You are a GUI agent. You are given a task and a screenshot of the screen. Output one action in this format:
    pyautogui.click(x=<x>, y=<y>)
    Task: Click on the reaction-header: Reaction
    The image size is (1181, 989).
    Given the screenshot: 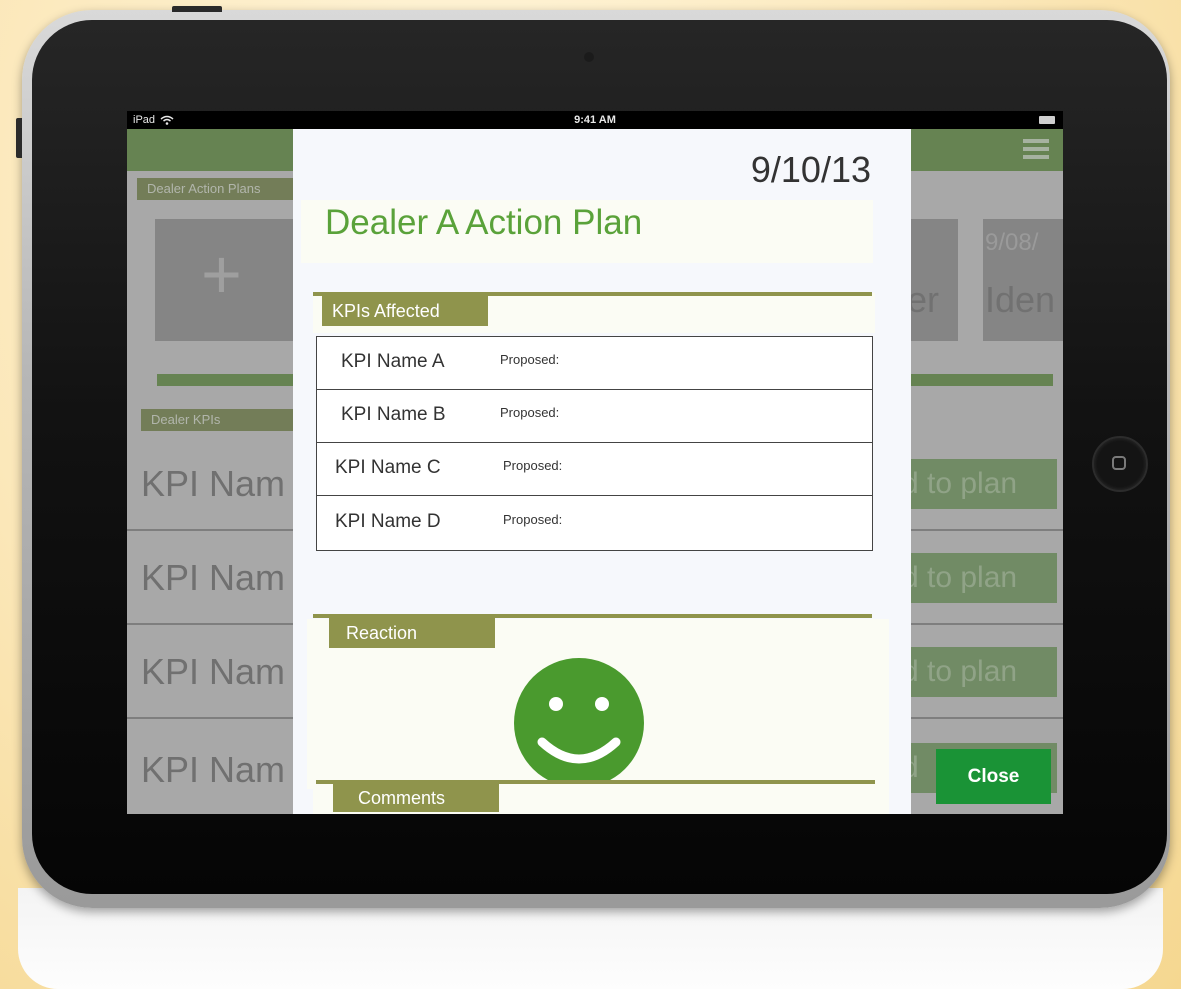 What is the action you would take?
    pyautogui.click(x=412, y=633)
    